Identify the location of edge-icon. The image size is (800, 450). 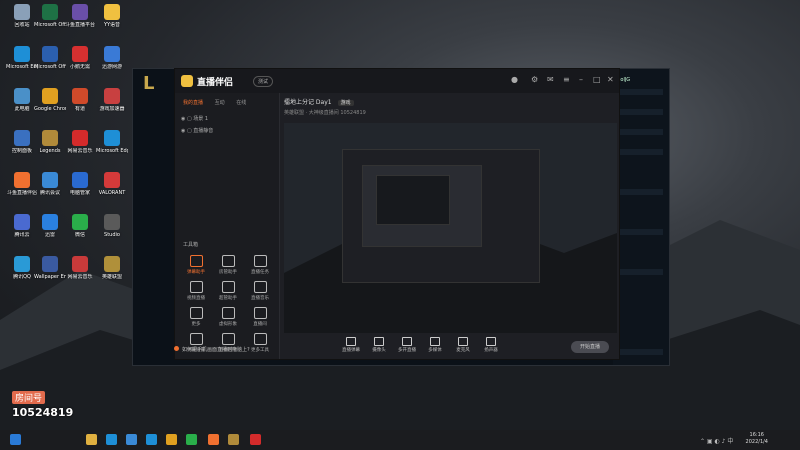
(111, 439).